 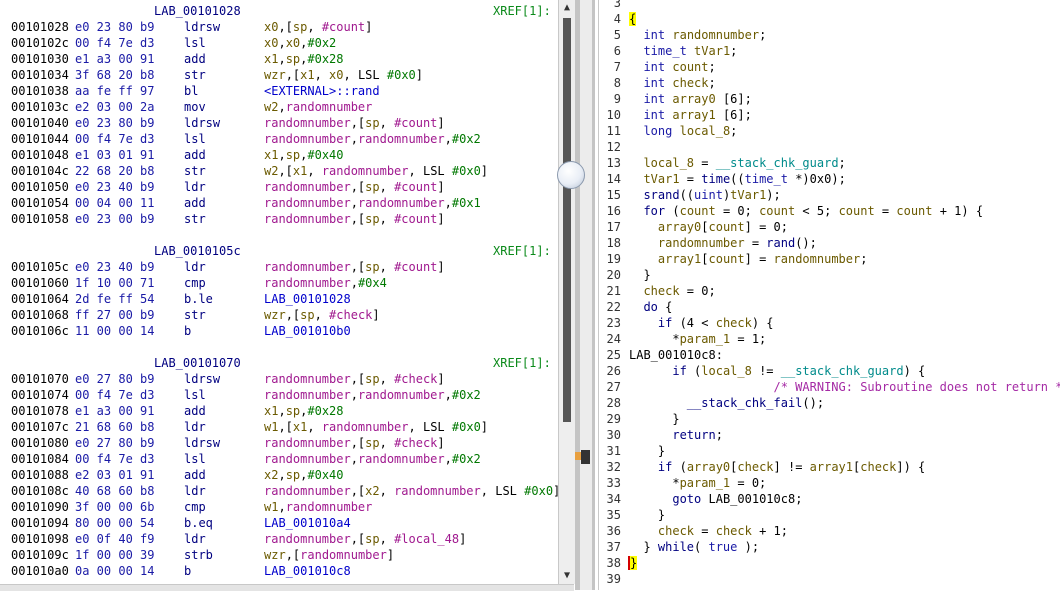 I want to click on instruction-mnemonic: strb, so click(x=198, y=555).